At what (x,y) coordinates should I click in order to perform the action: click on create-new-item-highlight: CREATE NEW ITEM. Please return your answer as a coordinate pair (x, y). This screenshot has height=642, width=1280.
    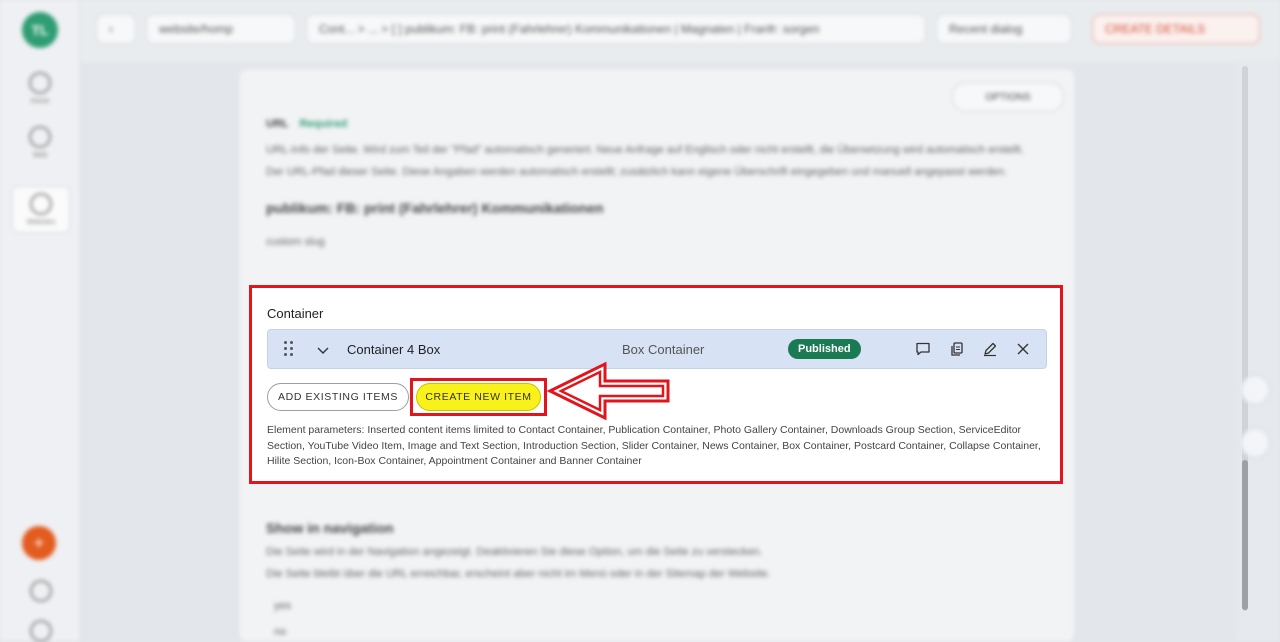
    Looking at the image, I should click on (478, 397).